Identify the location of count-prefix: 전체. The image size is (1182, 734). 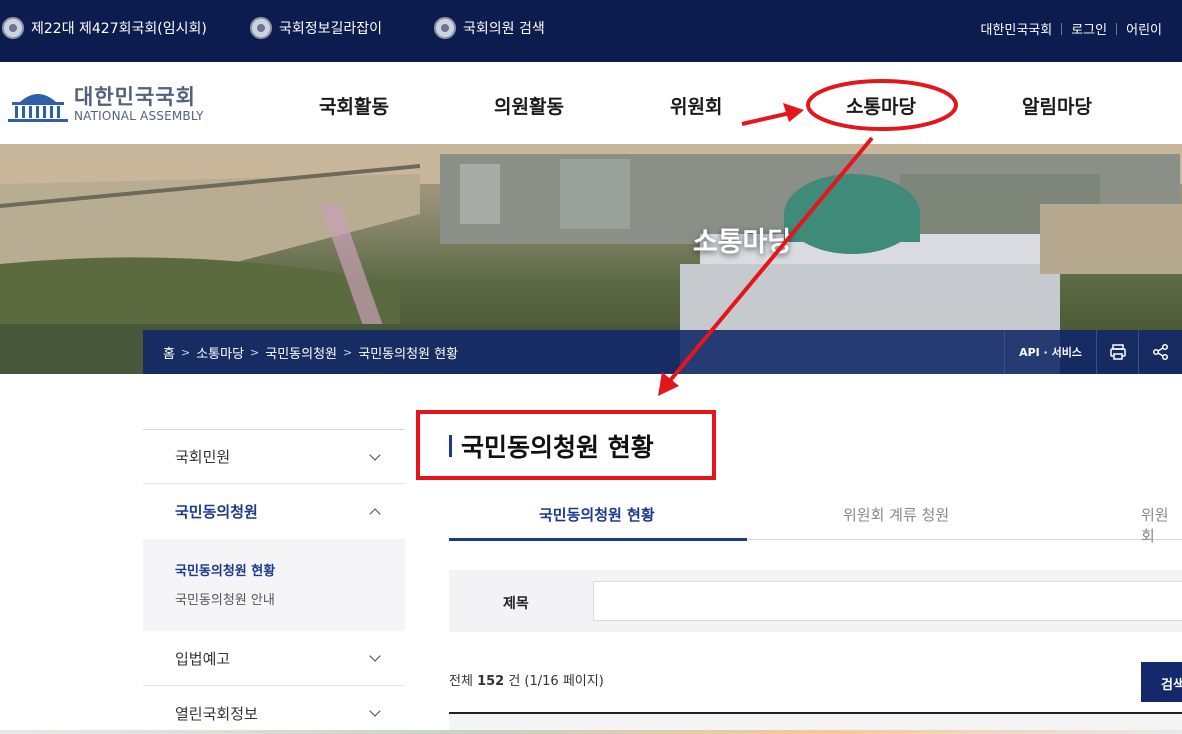
(461, 681).